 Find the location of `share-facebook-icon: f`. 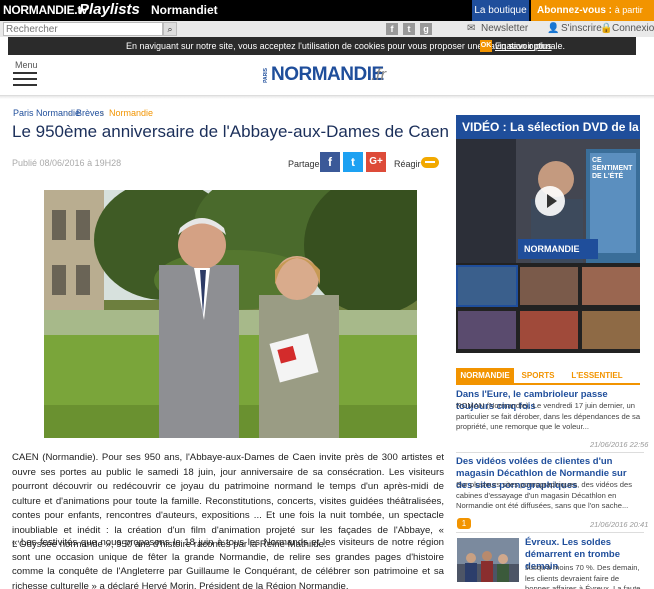

share-facebook-icon: f is located at coordinates (330, 162).